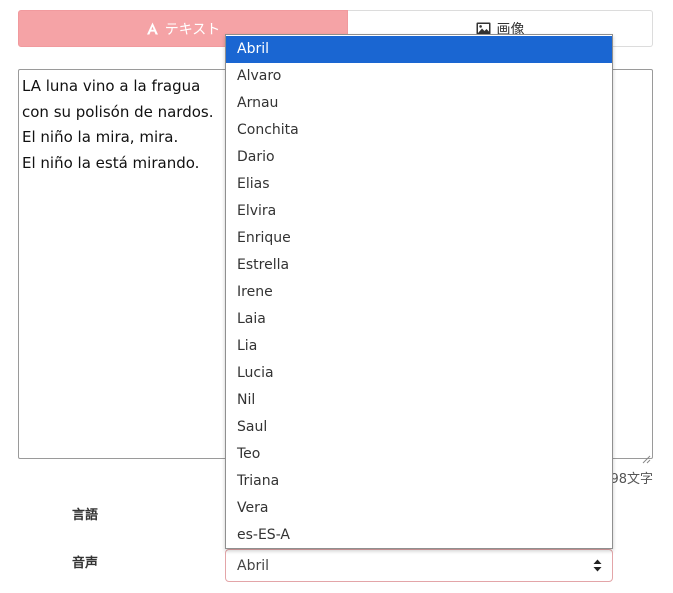  Describe the element at coordinates (253, 565) in the screenshot. I see `voice-select-value: Abril` at that location.